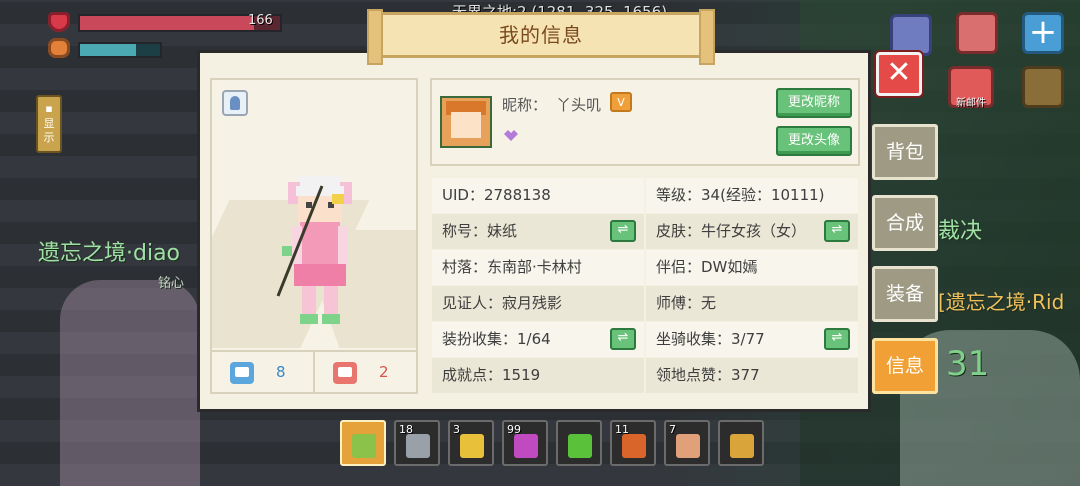 This screenshot has width=1080, height=486. I want to click on dislike-counter: 2, so click(364, 373).